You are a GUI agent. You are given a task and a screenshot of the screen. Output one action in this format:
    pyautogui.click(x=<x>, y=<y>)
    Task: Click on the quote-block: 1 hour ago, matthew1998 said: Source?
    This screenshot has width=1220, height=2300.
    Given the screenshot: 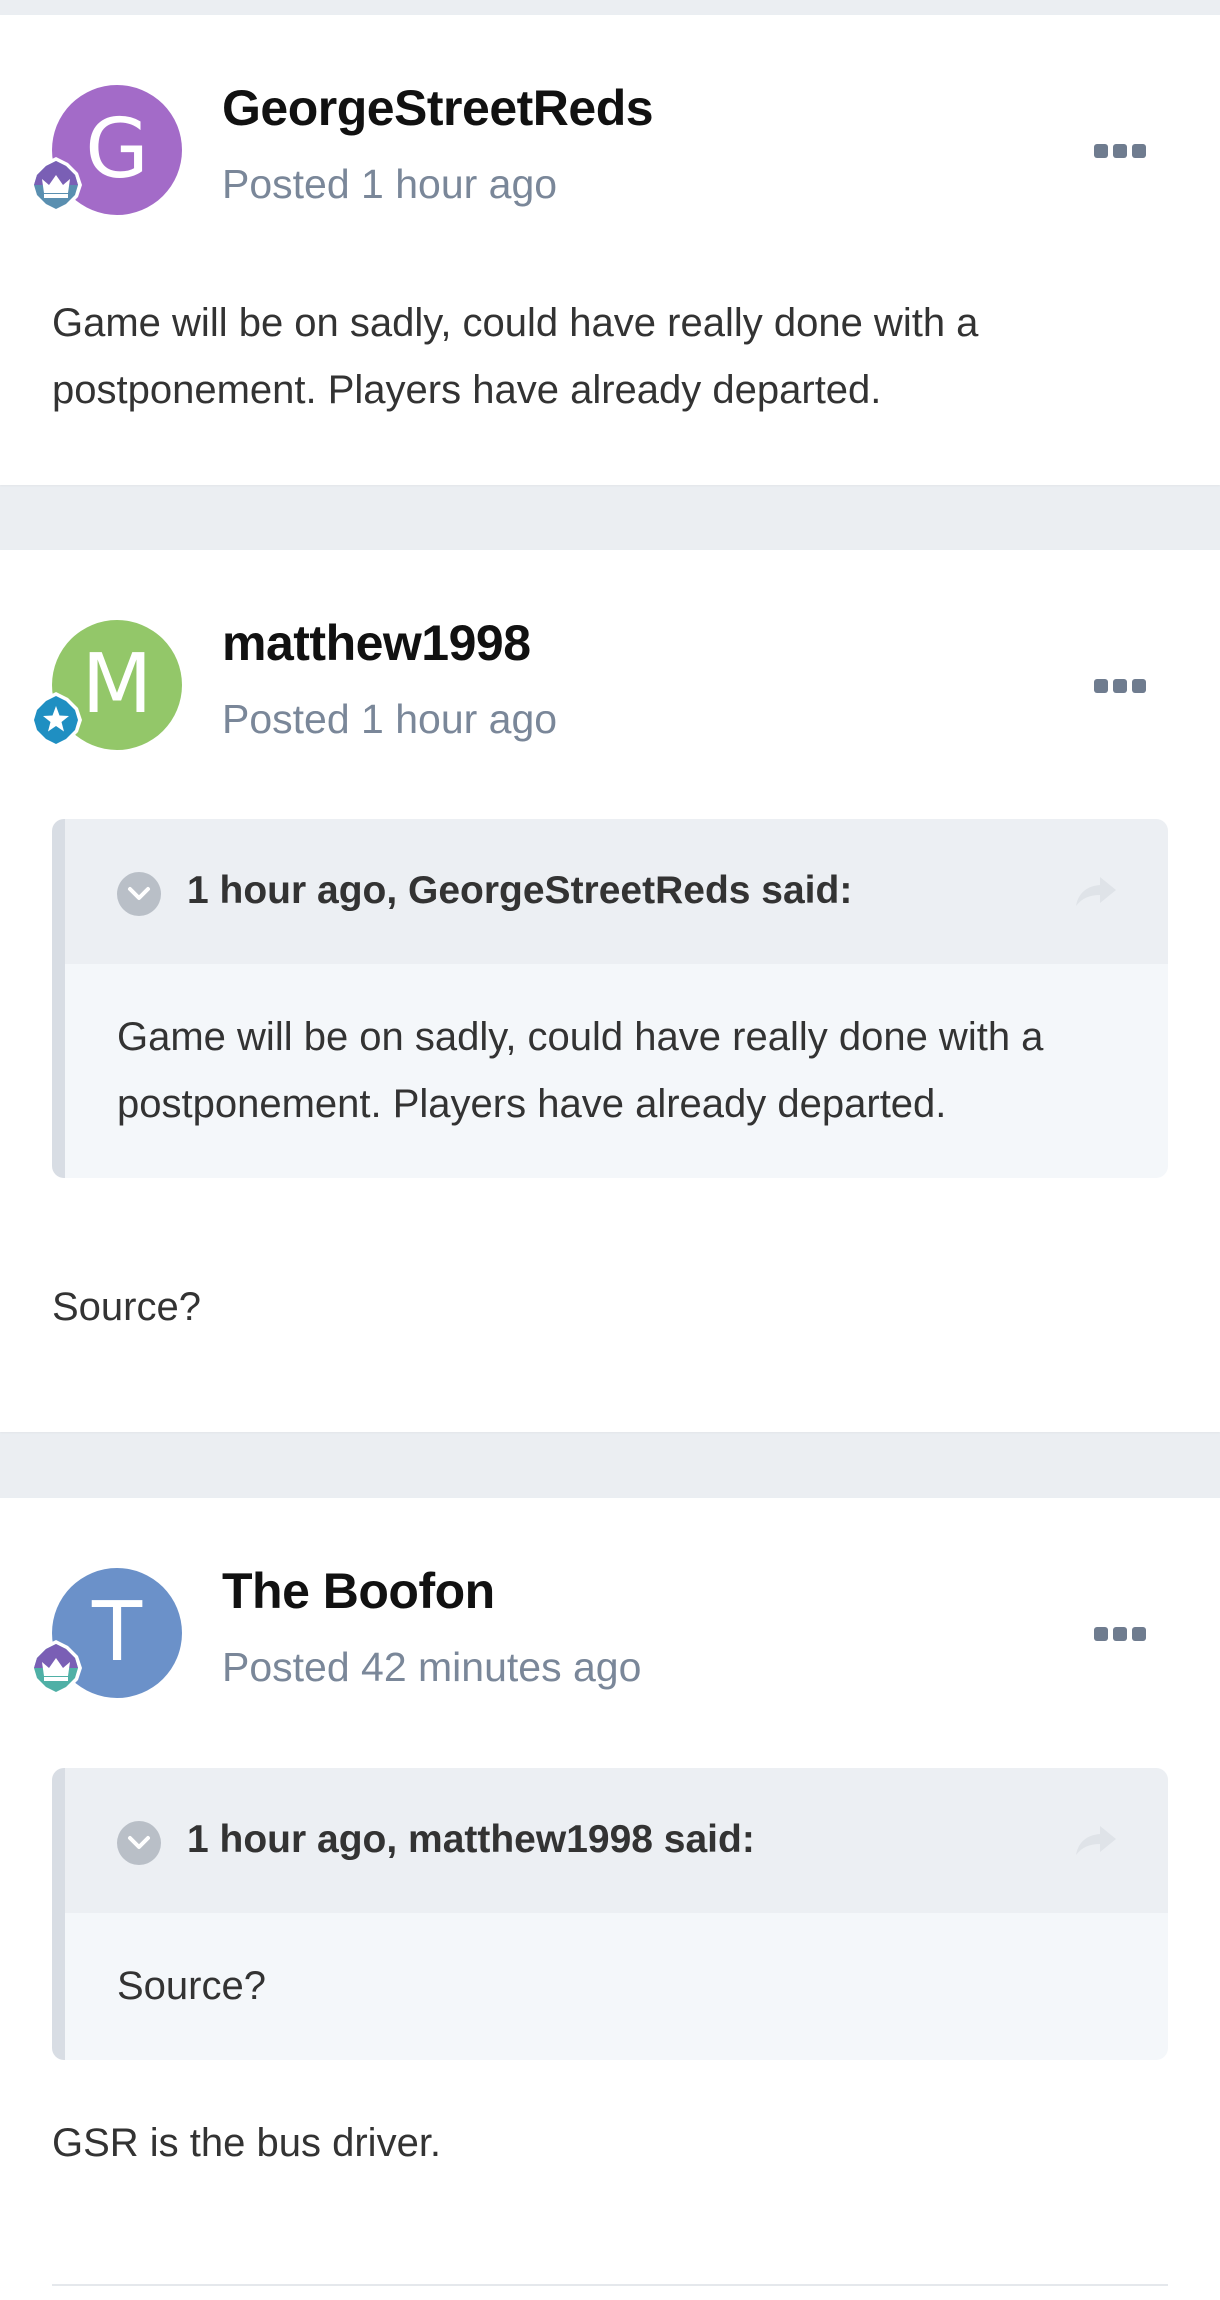 What is the action you would take?
    pyautogui.click(x=610, y=1914)
    